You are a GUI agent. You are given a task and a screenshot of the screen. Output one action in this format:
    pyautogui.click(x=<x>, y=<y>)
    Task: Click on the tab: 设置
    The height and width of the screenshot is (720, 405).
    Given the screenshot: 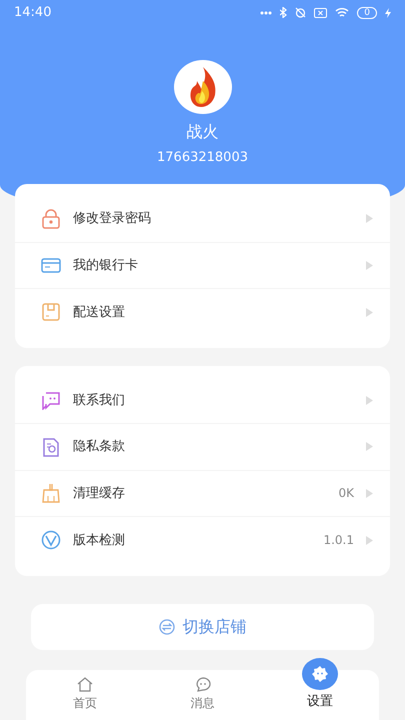 What is the action you would take?
    pyautogui.click(x=320, y=689)
    